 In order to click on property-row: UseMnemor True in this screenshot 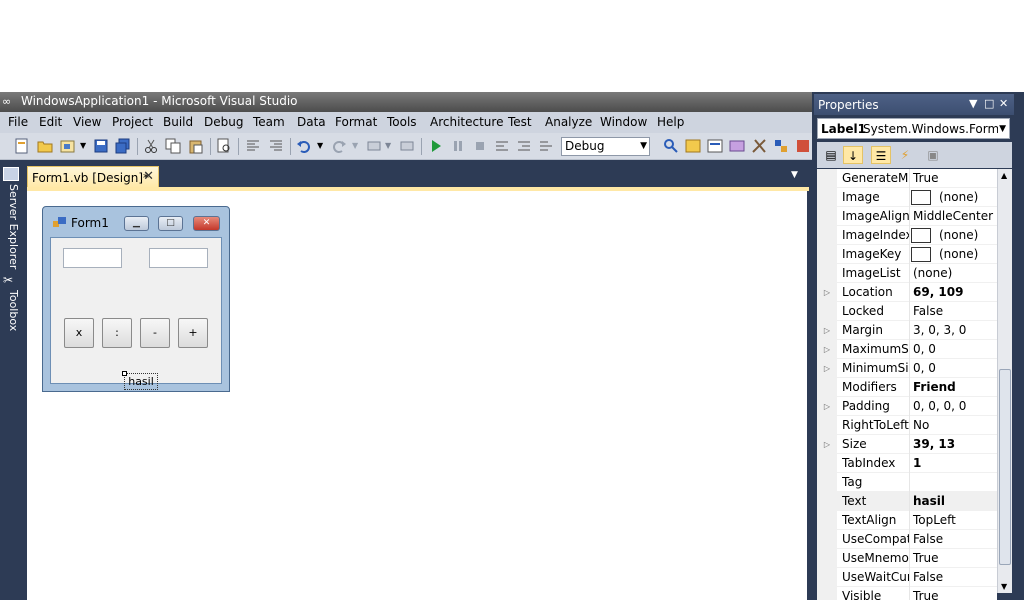, I will do `click(907, 558)`.